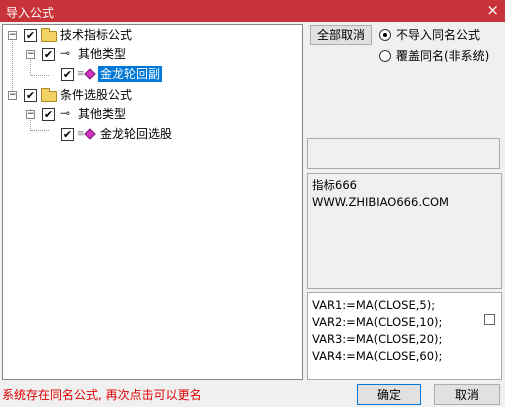 Image resolution: width=505 pixels, height=407 pixels. I want to click on description-box: 指标666 WWW.ZHIBIAO666.COM, so click(404, 231).